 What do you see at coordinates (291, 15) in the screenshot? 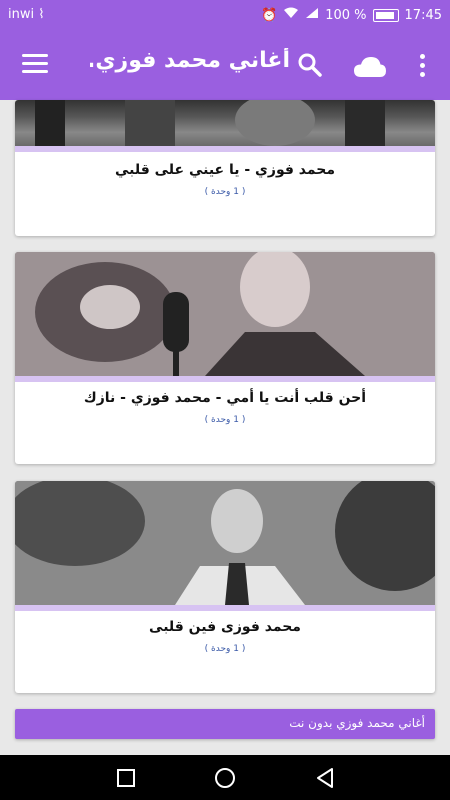
I see `wifi-icon` at bounding box center [291, 15].